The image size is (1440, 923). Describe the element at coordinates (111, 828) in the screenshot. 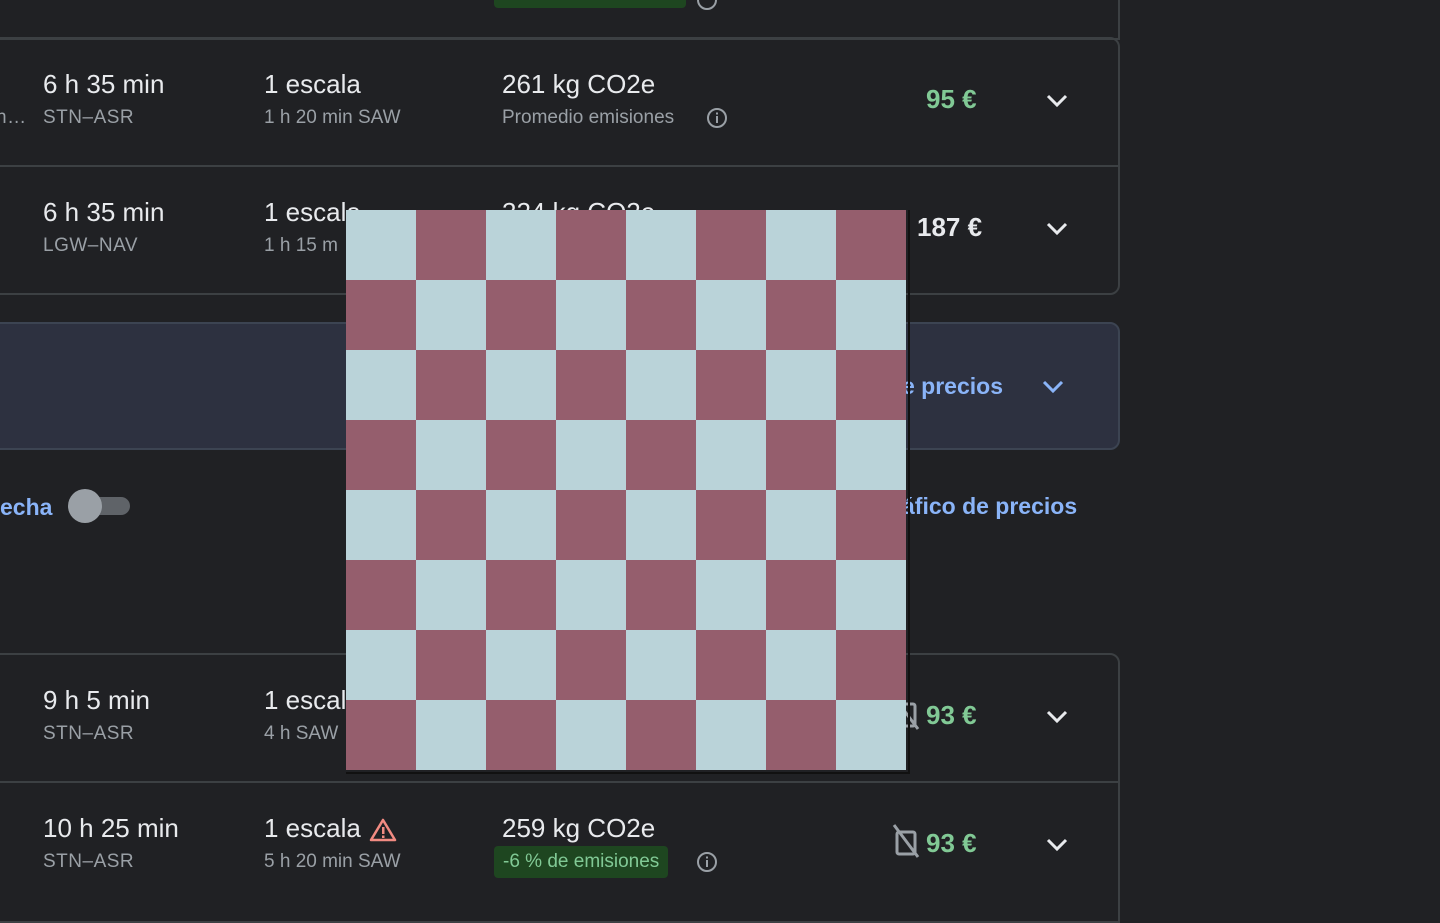

I see `flight-duration: 10 h 25 min` at that location.